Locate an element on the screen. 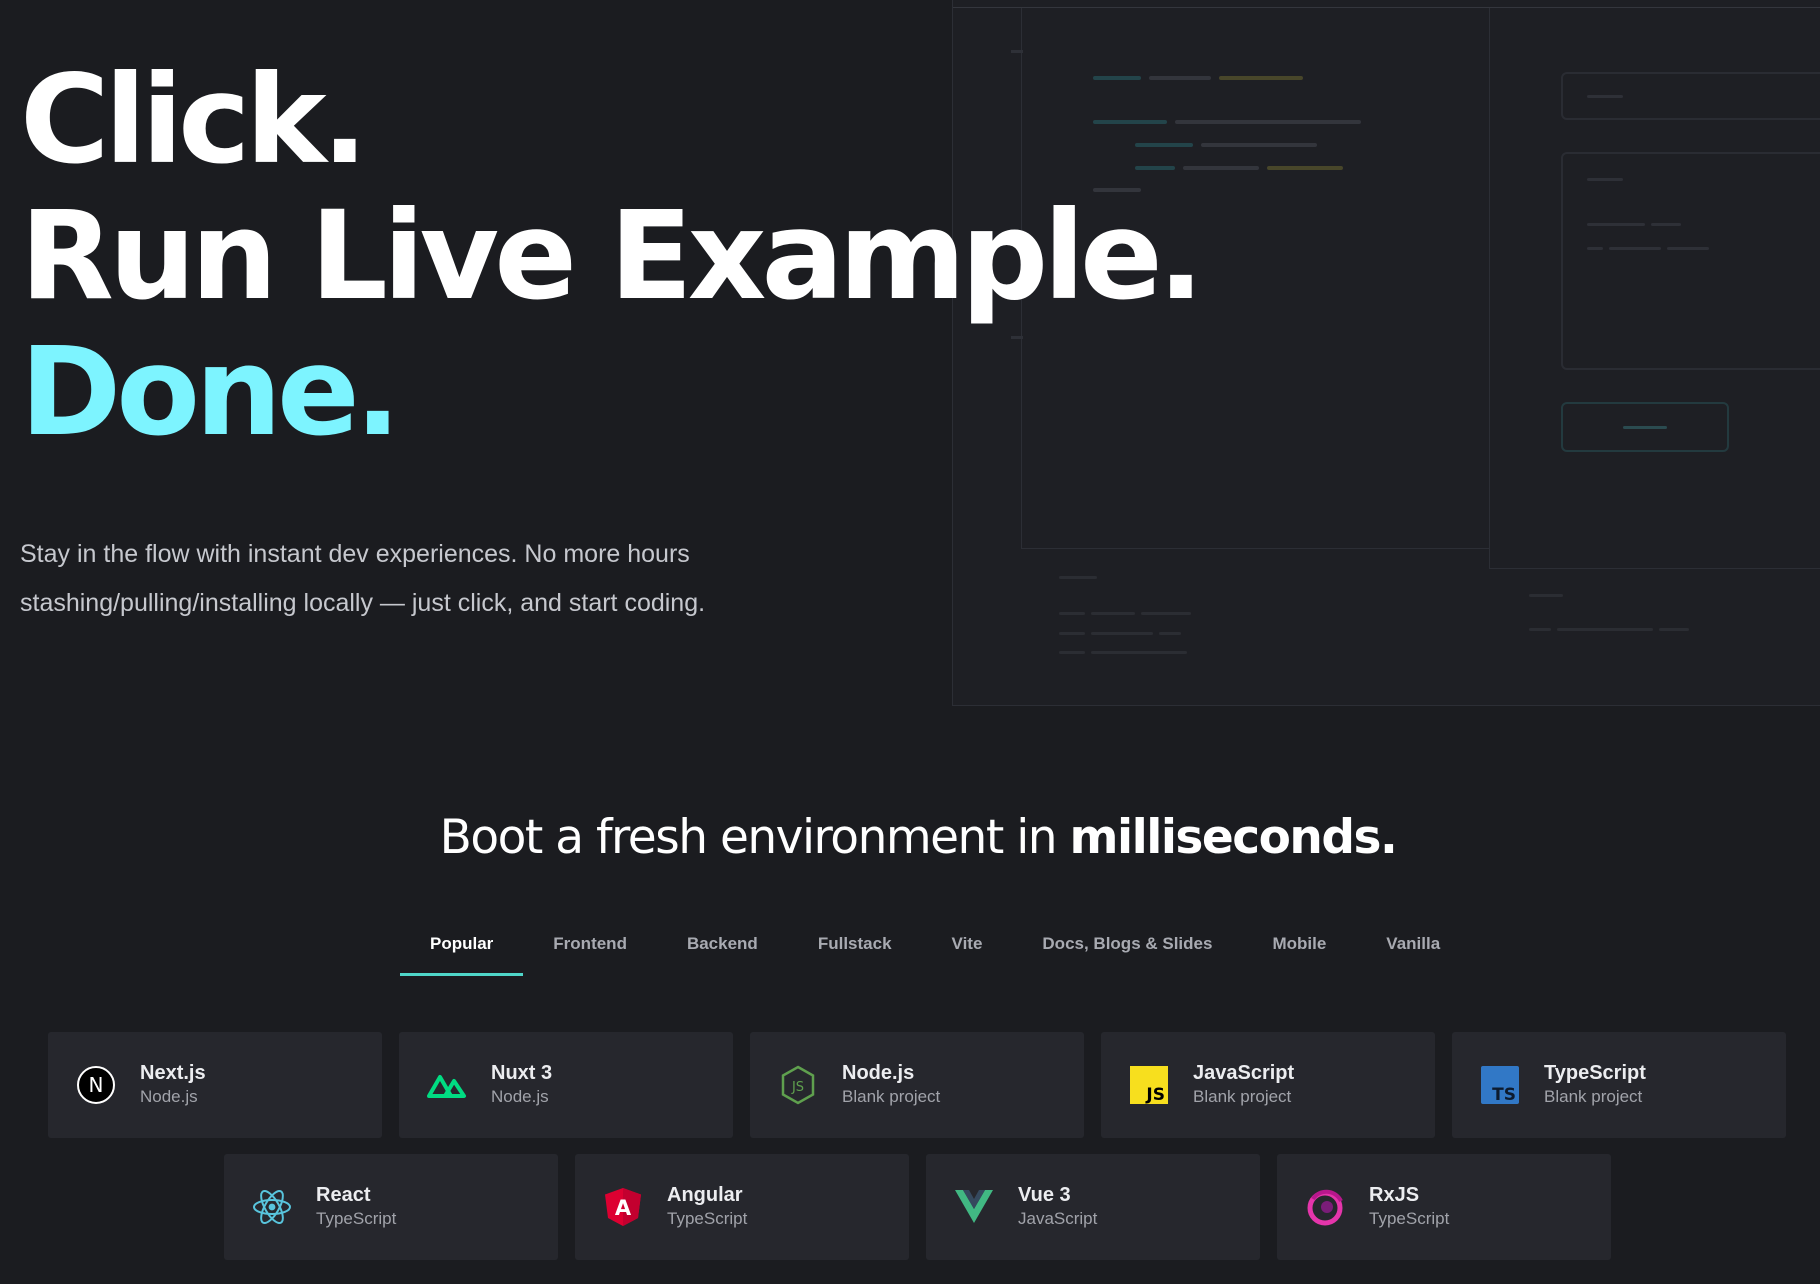 Image resolution: width=1820 pixels, height=1284 pixels. nodejs-icon: JS is located at coordinates (798, 1085).